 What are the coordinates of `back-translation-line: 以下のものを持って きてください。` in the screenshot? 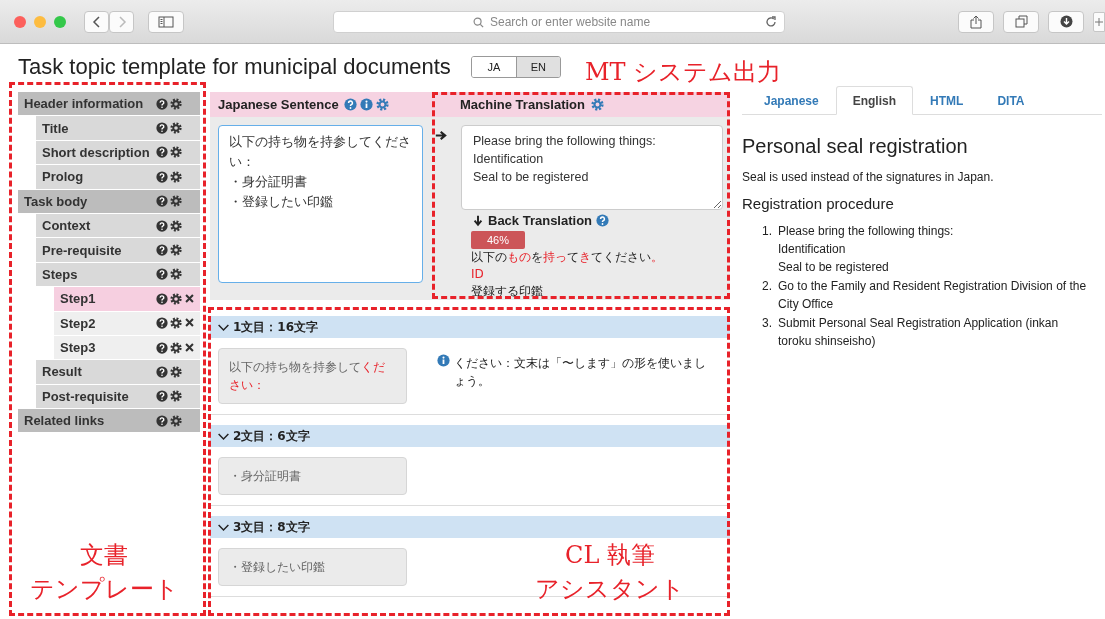 It's located at (567, 257).